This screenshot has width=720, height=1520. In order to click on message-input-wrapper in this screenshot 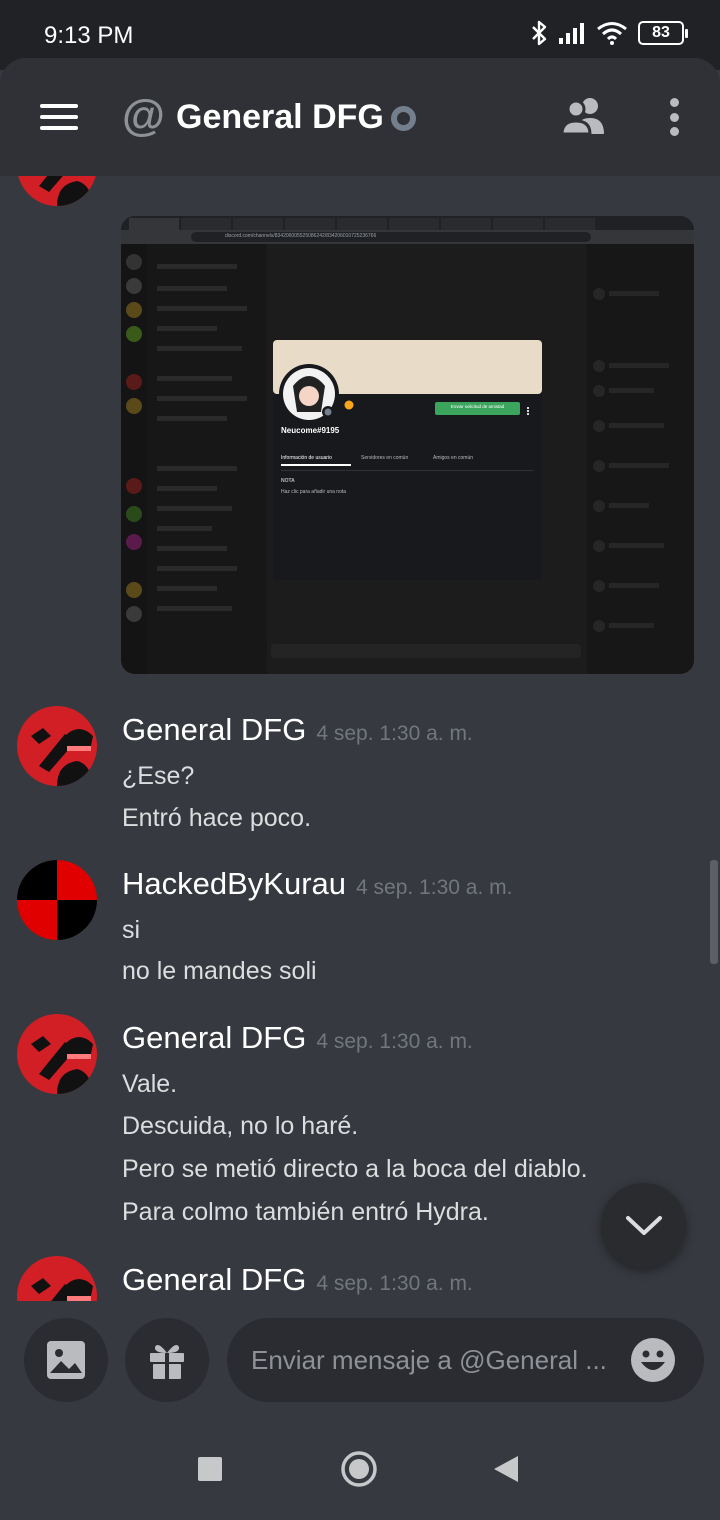, I will do `click(465, 1360)`.